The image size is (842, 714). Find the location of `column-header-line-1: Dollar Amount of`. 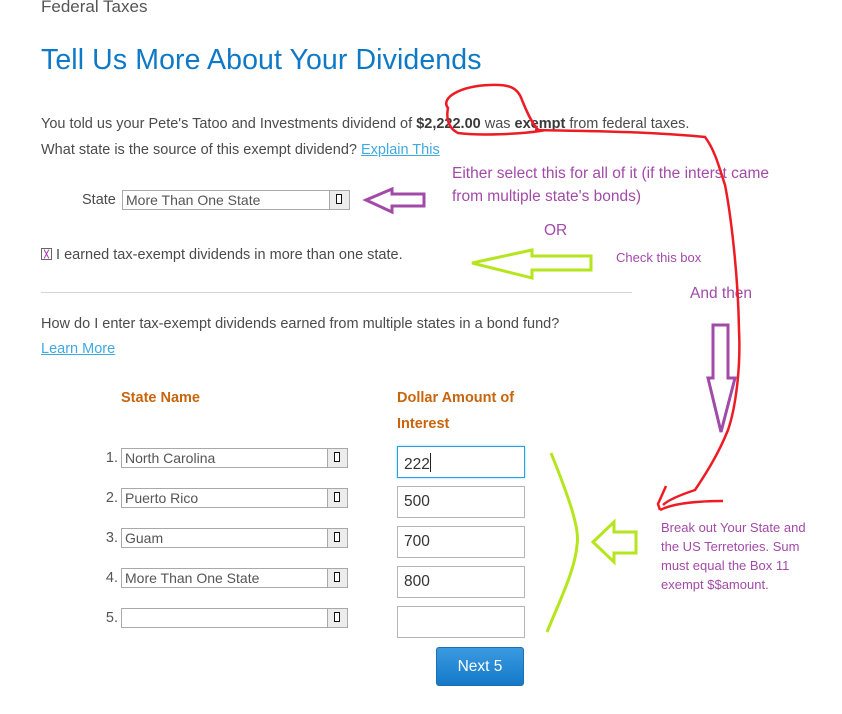

column-header-line-1: Dollar Amount of is located at coordinates (456, 398).